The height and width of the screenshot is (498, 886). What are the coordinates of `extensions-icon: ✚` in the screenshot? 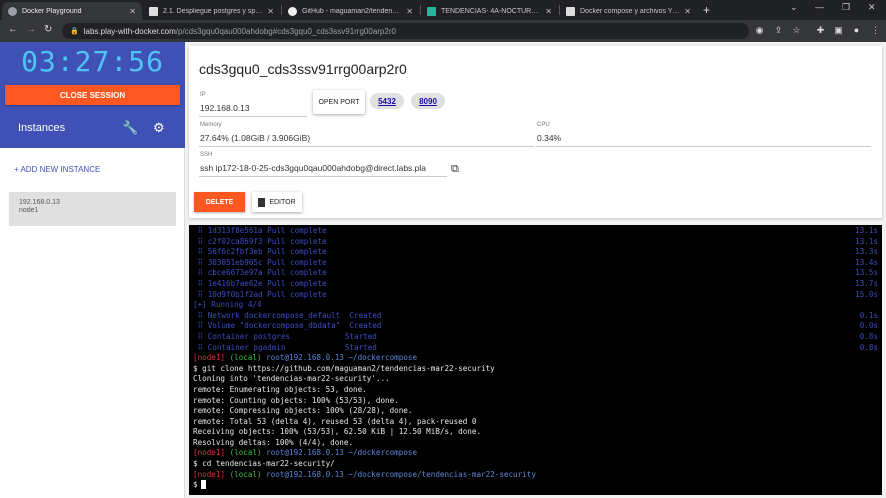 It's located at (820, 30).